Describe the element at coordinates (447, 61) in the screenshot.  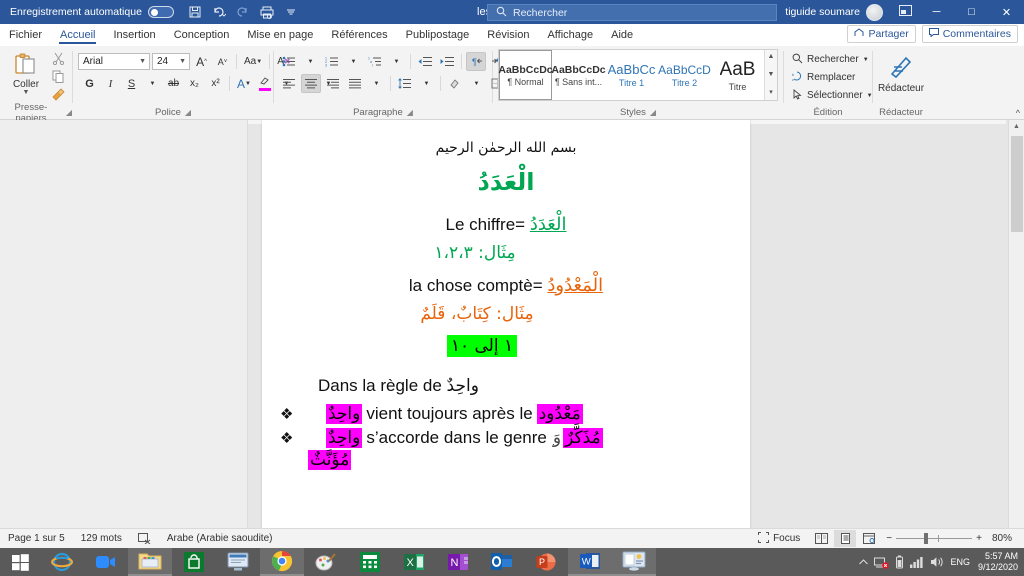
I see `increase-indent-button` at that location.